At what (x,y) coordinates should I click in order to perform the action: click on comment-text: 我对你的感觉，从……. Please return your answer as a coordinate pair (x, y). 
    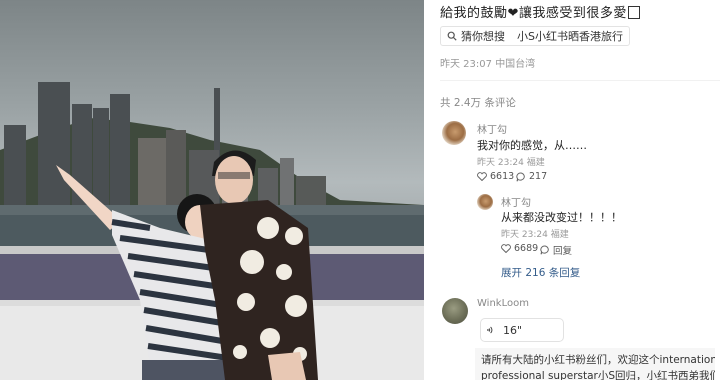
    Looking at the image, I should click on (532, 145).